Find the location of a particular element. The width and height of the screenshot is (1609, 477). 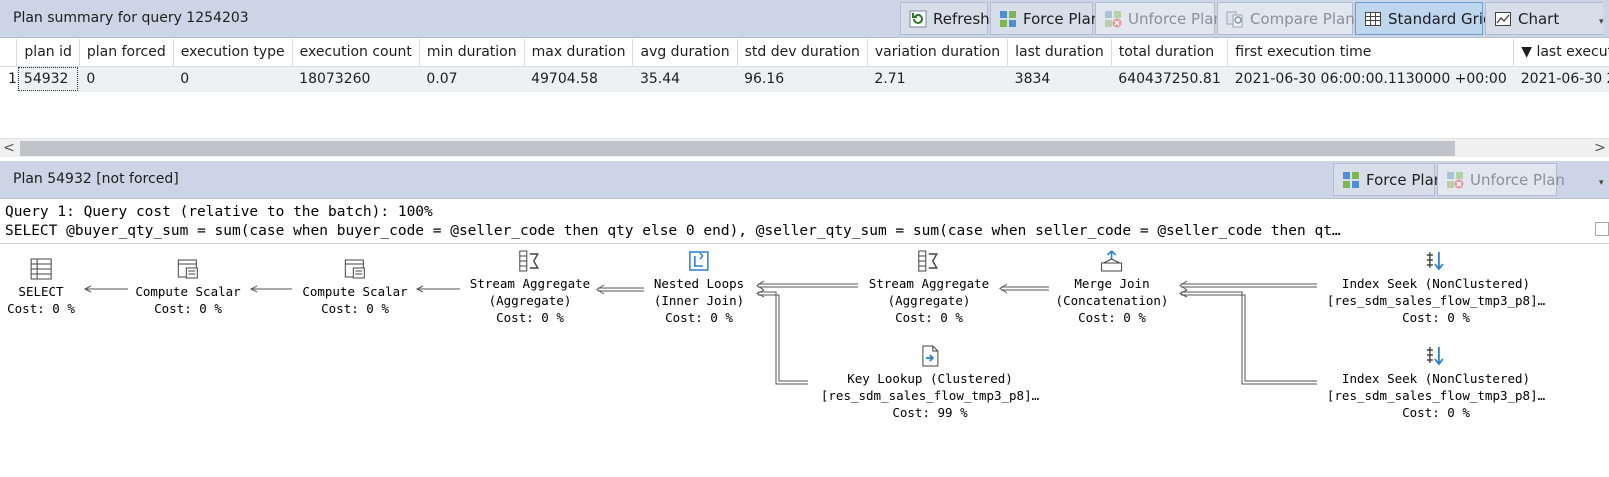

plan-node-select: SELECT Cost: 0 % is located at coordinates (41, 287).